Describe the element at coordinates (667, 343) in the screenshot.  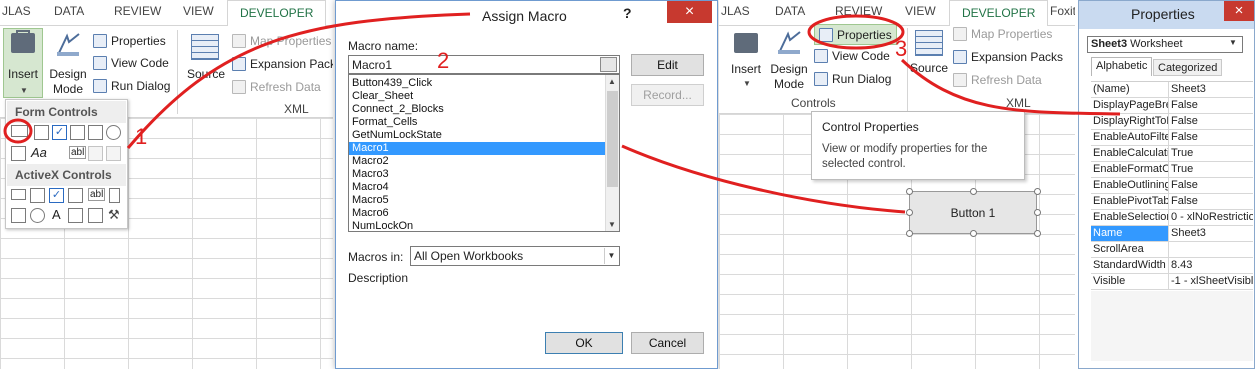
I see `cancel-button: Cancel` at that location.